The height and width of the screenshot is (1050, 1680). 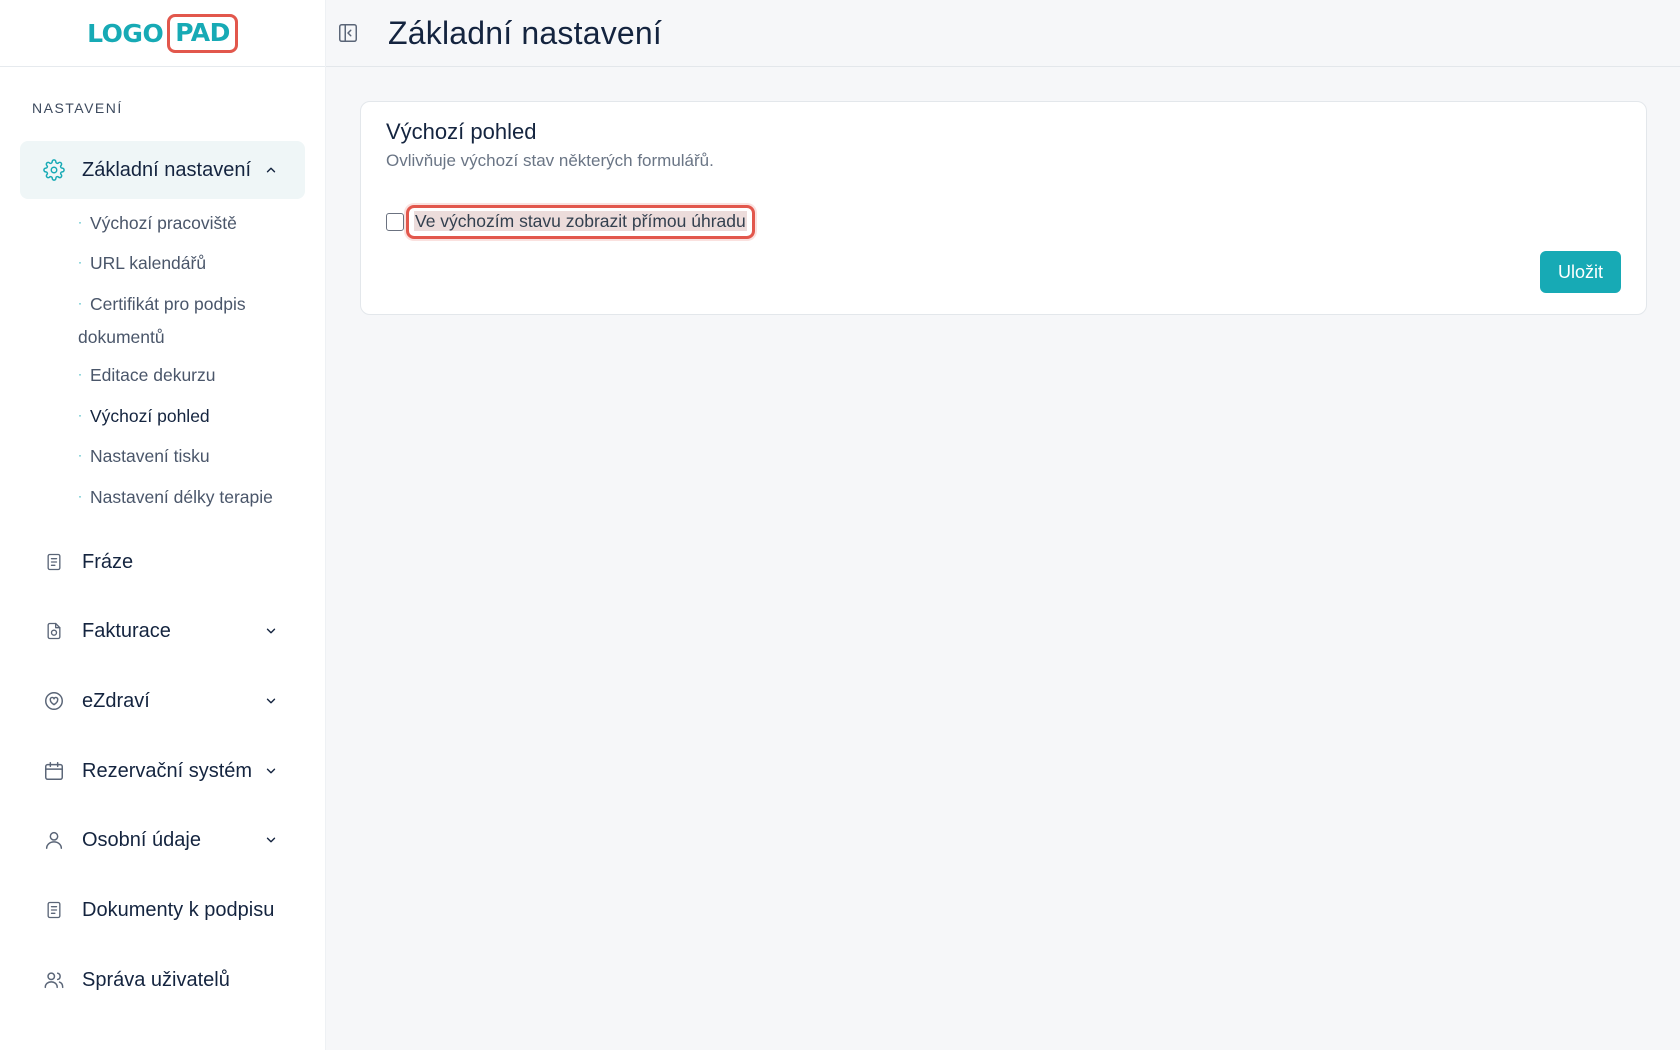 I want to click on sidebar-subitem-editace-dekurzu: · Editace dekurzu, so click(x=188, y=376).